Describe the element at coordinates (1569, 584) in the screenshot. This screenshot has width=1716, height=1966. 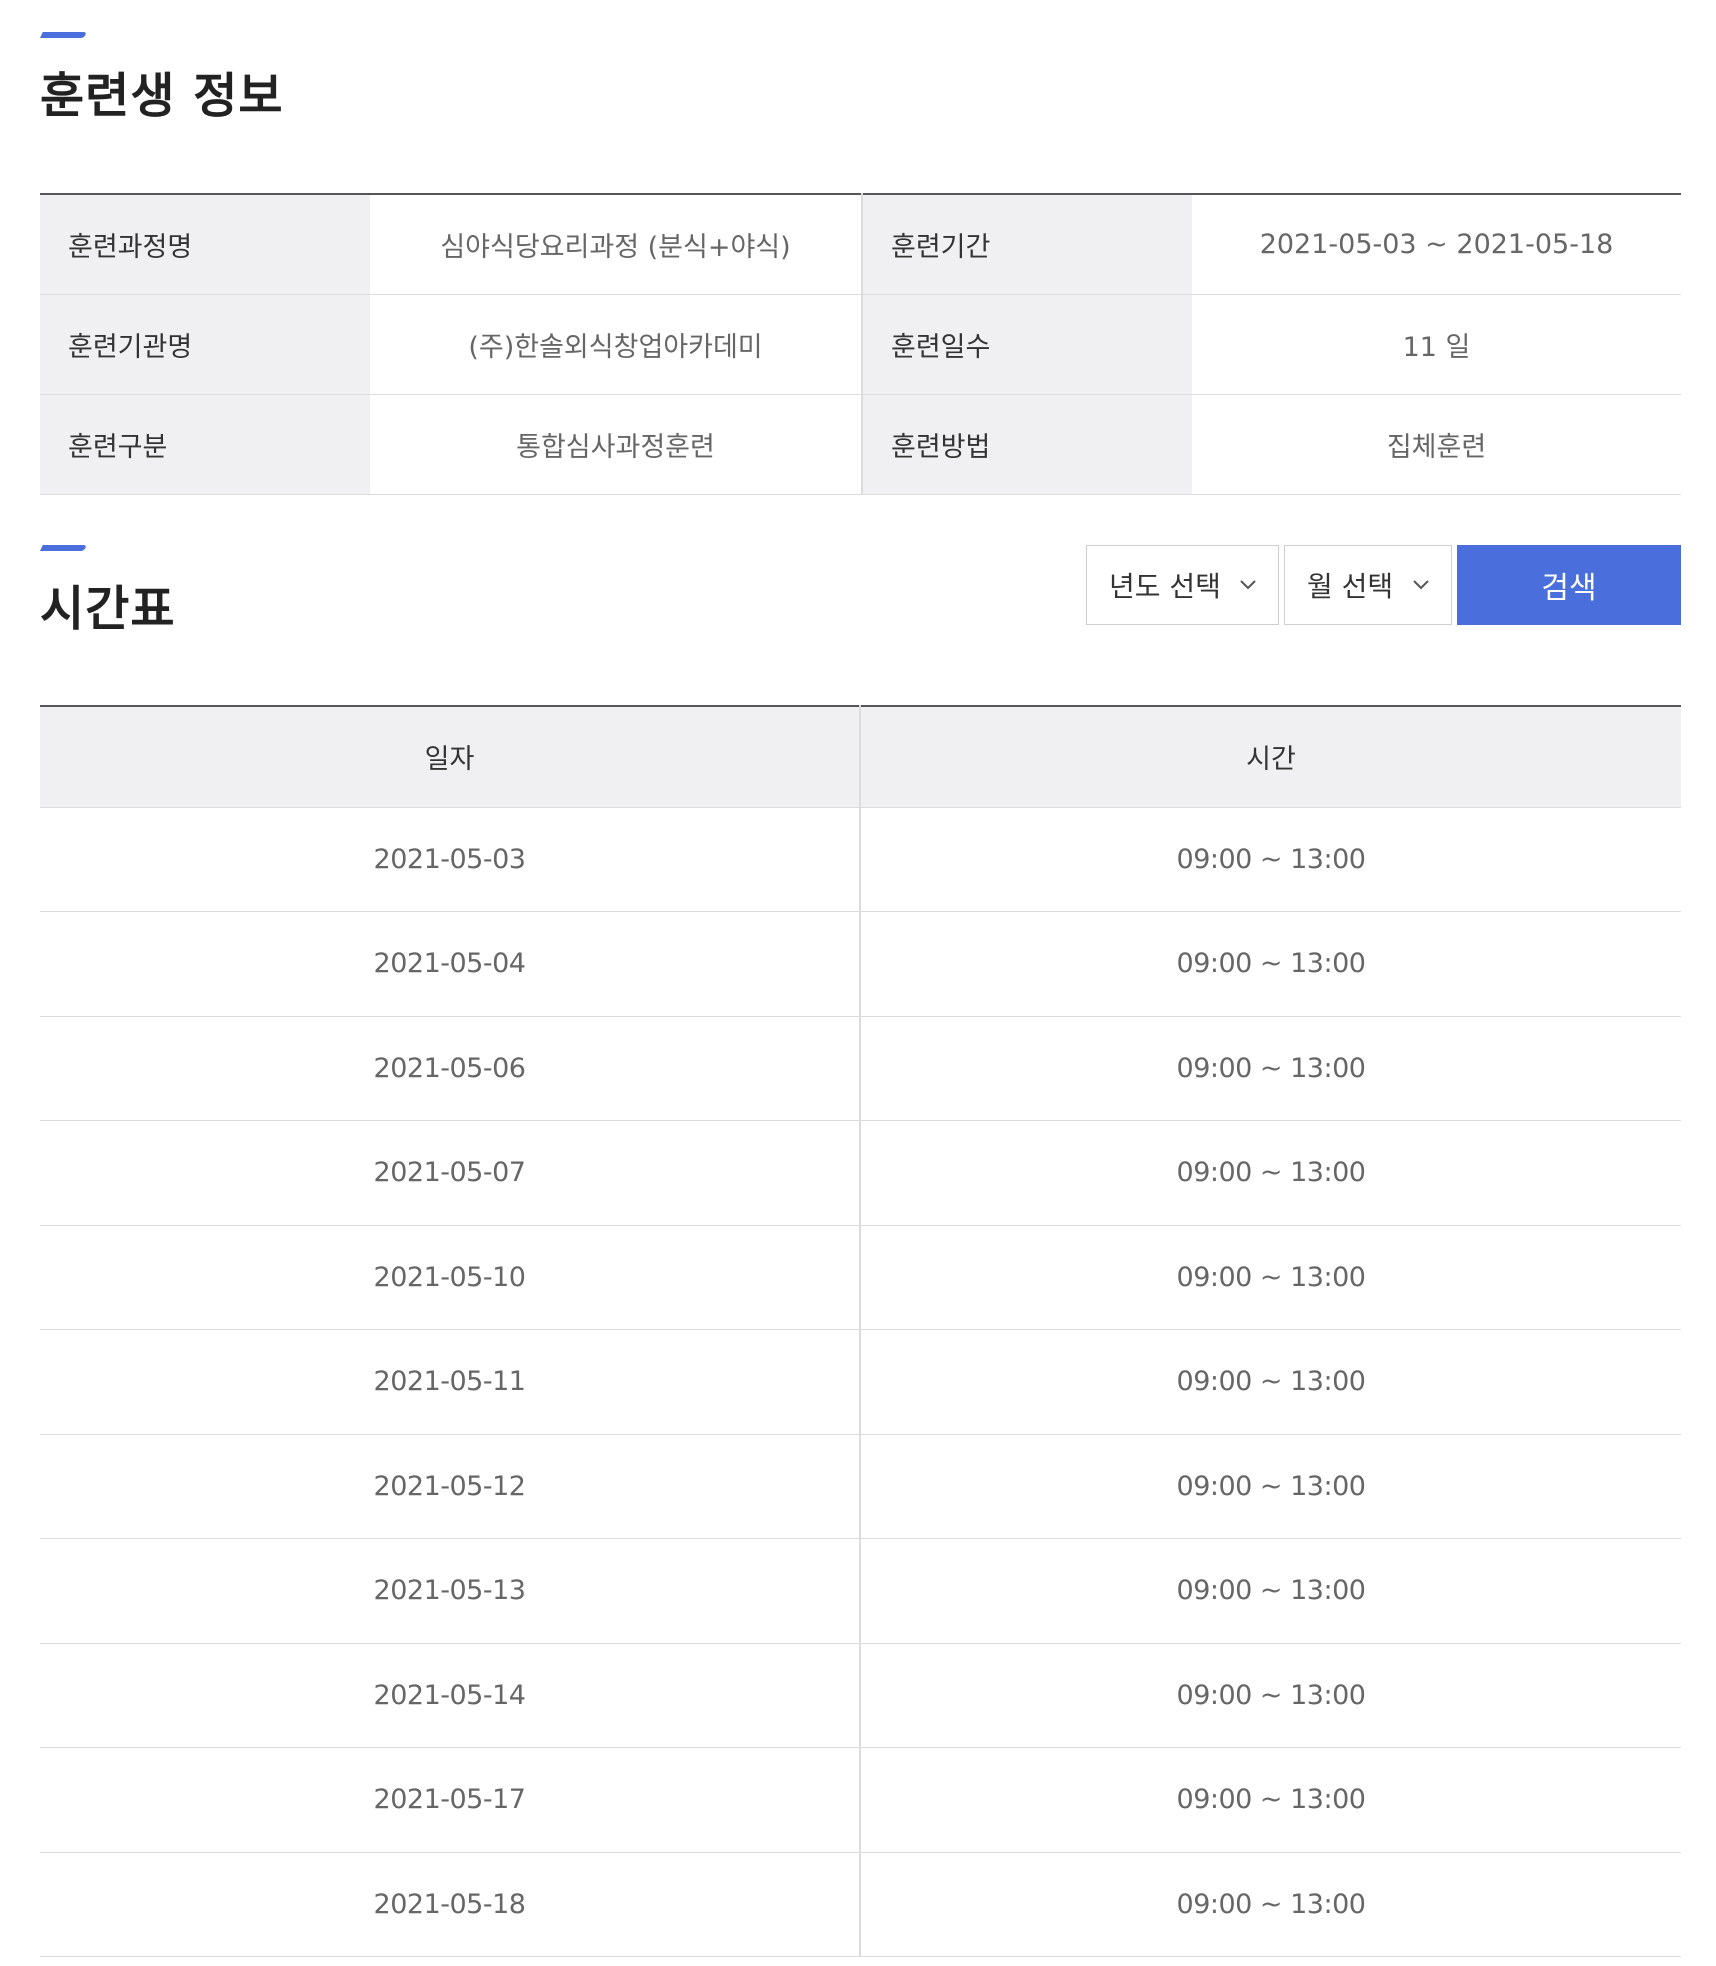
I see `search-button: 검색` at that location.